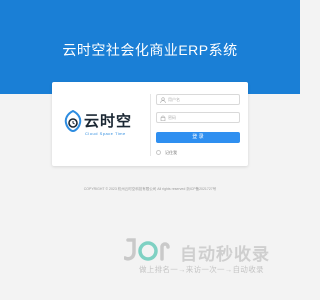 The height and width of the screenshot is (300, 320). I want to click on brand-logo: 云时空 Cloud Space Time, so click(101, 125).